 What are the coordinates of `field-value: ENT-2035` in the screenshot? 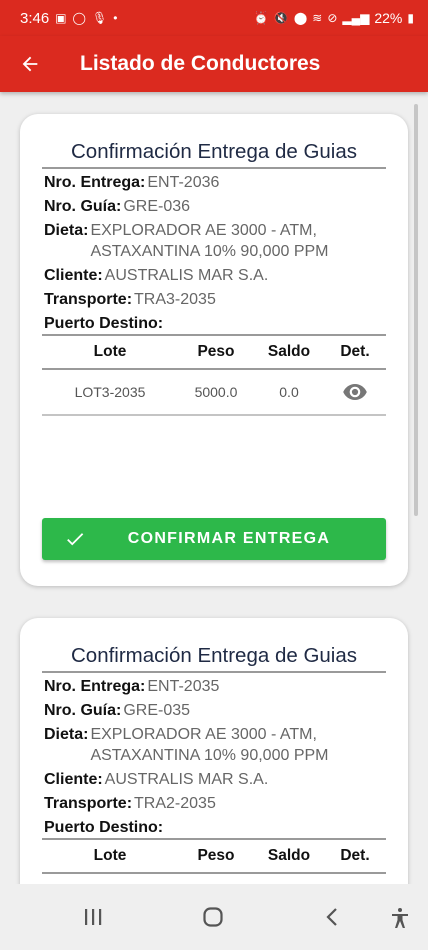 It's located at (183, 686).